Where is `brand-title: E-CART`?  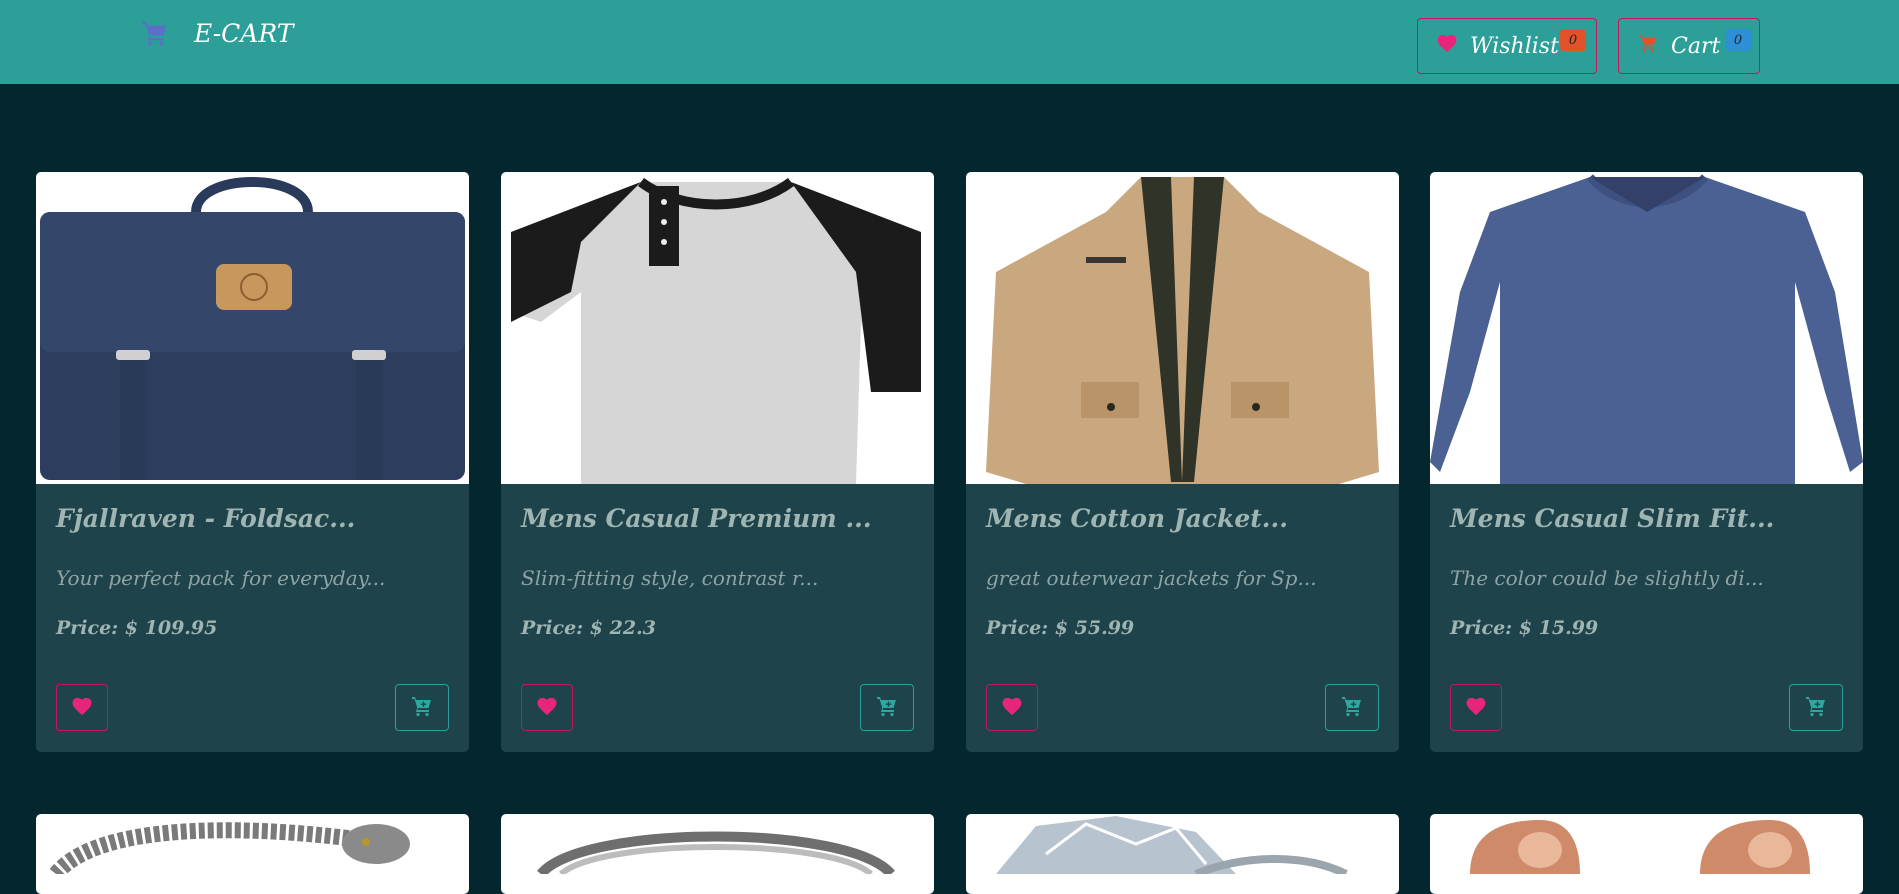
brand-title: E-CART is located at coordinates (244, 33).